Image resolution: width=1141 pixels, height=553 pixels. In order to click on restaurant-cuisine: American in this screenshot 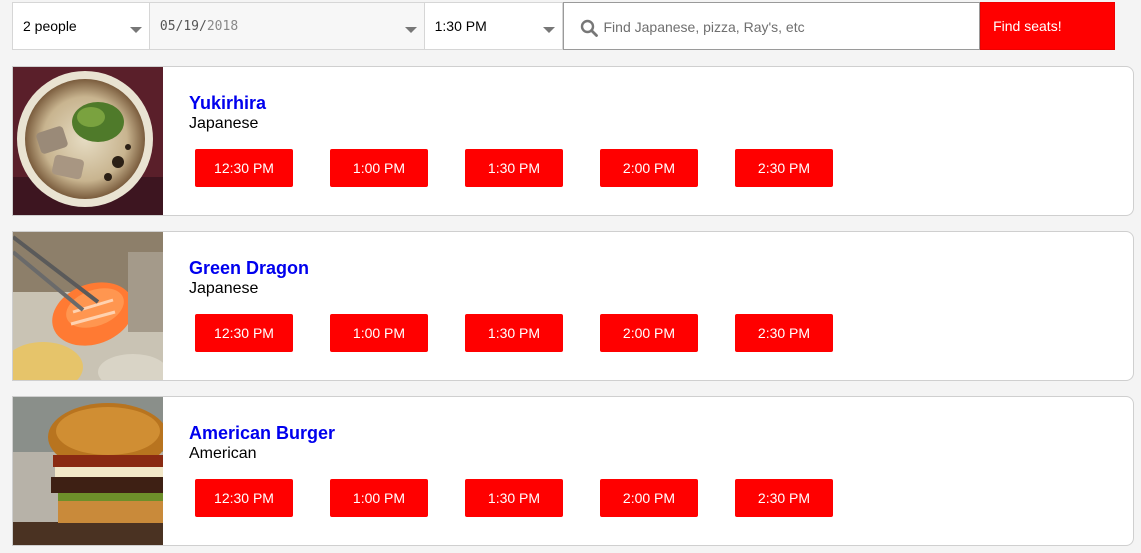, I will do `click(223, 453)`.